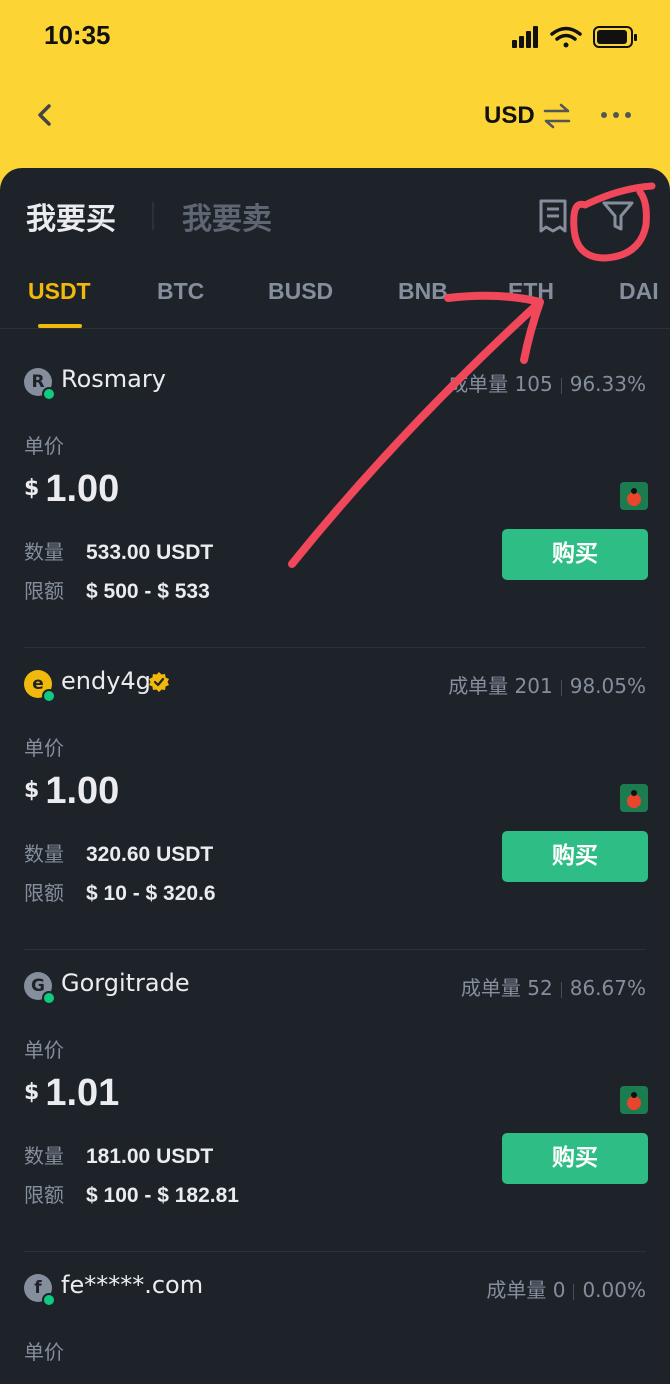 This screenshot has width=670, height=1384. What do you see at coordinates (132, 1285) in the screenshot?
I see `merchant-name: fe*****.com` at bounding box center [132, 1285].